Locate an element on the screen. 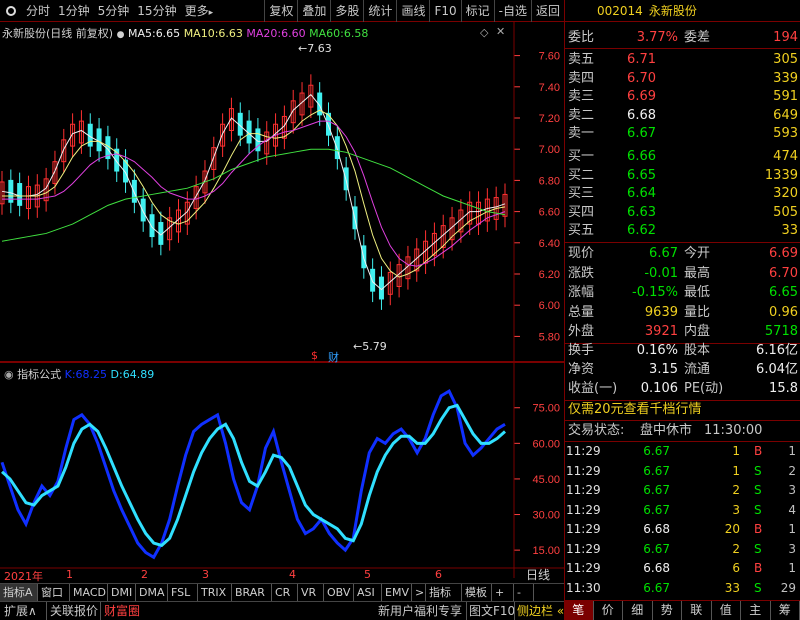 This screenshot has height=620, width=800. indicator-tab: VR is located at coordinates (311, 593).